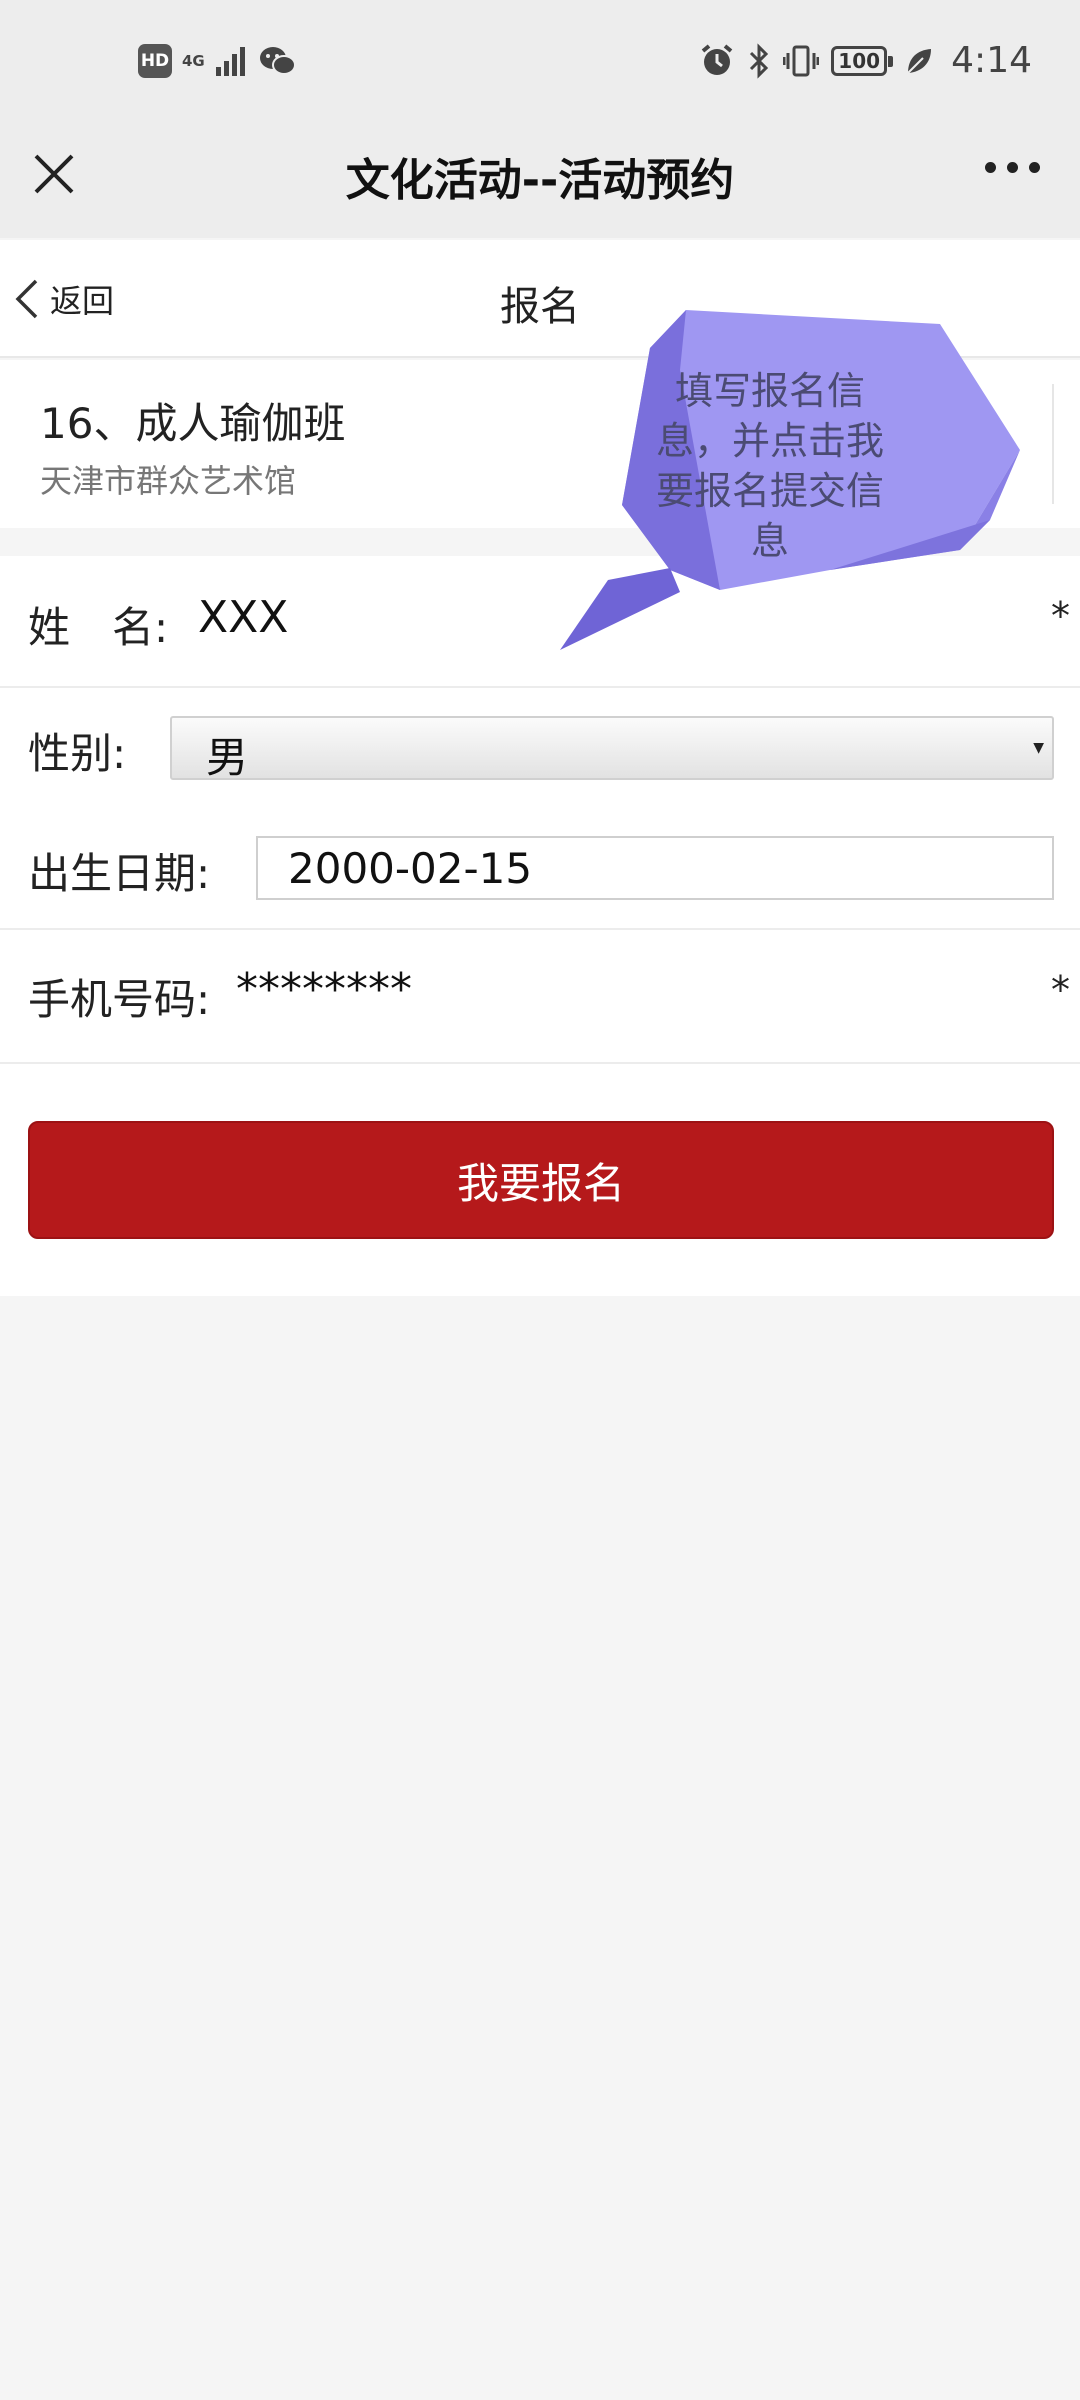  What do you see at coordinates (1060, 616) in the screenshot?
I see `name-required-mark: *` at bounding box center [1060, 616].